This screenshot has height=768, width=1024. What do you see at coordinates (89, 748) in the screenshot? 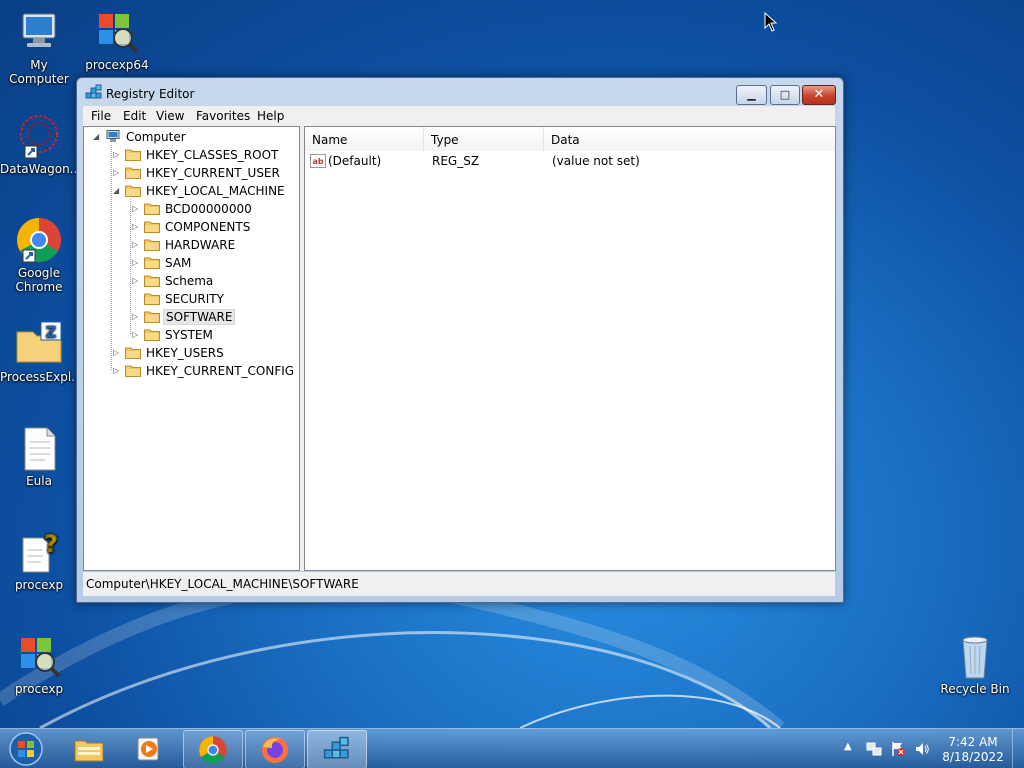
I see `taskbar-windows-explorer` at bounding box center [89, 748].